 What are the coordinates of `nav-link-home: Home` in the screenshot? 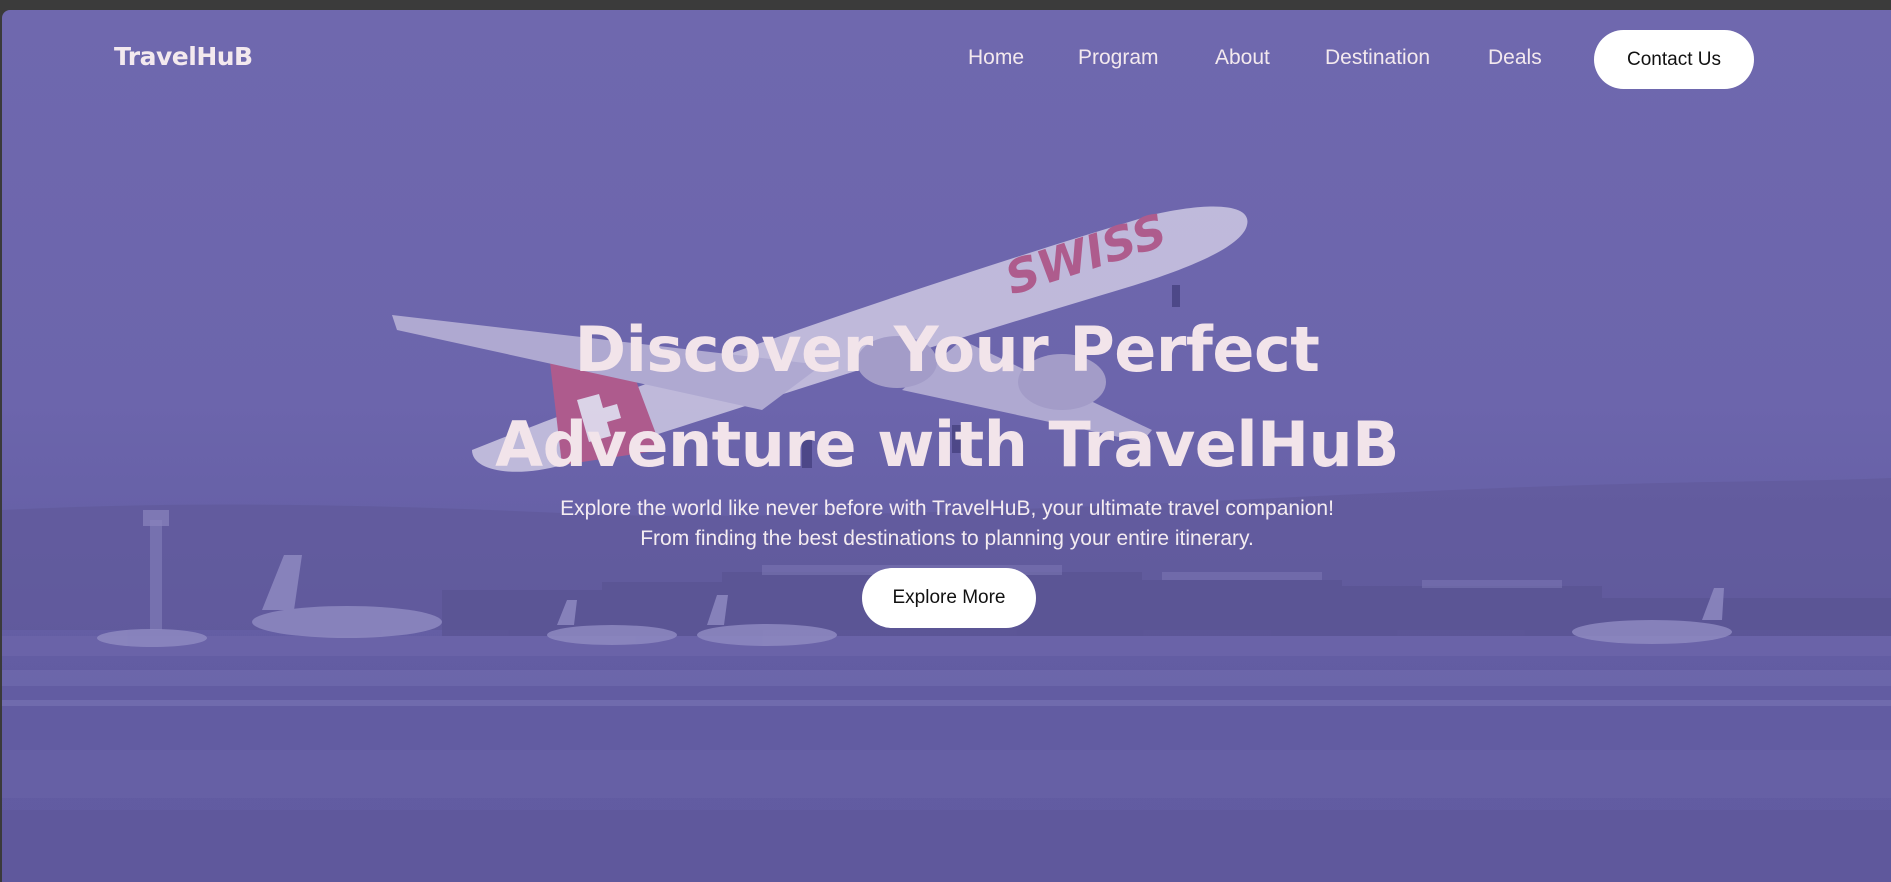 It's located at (996, 58).